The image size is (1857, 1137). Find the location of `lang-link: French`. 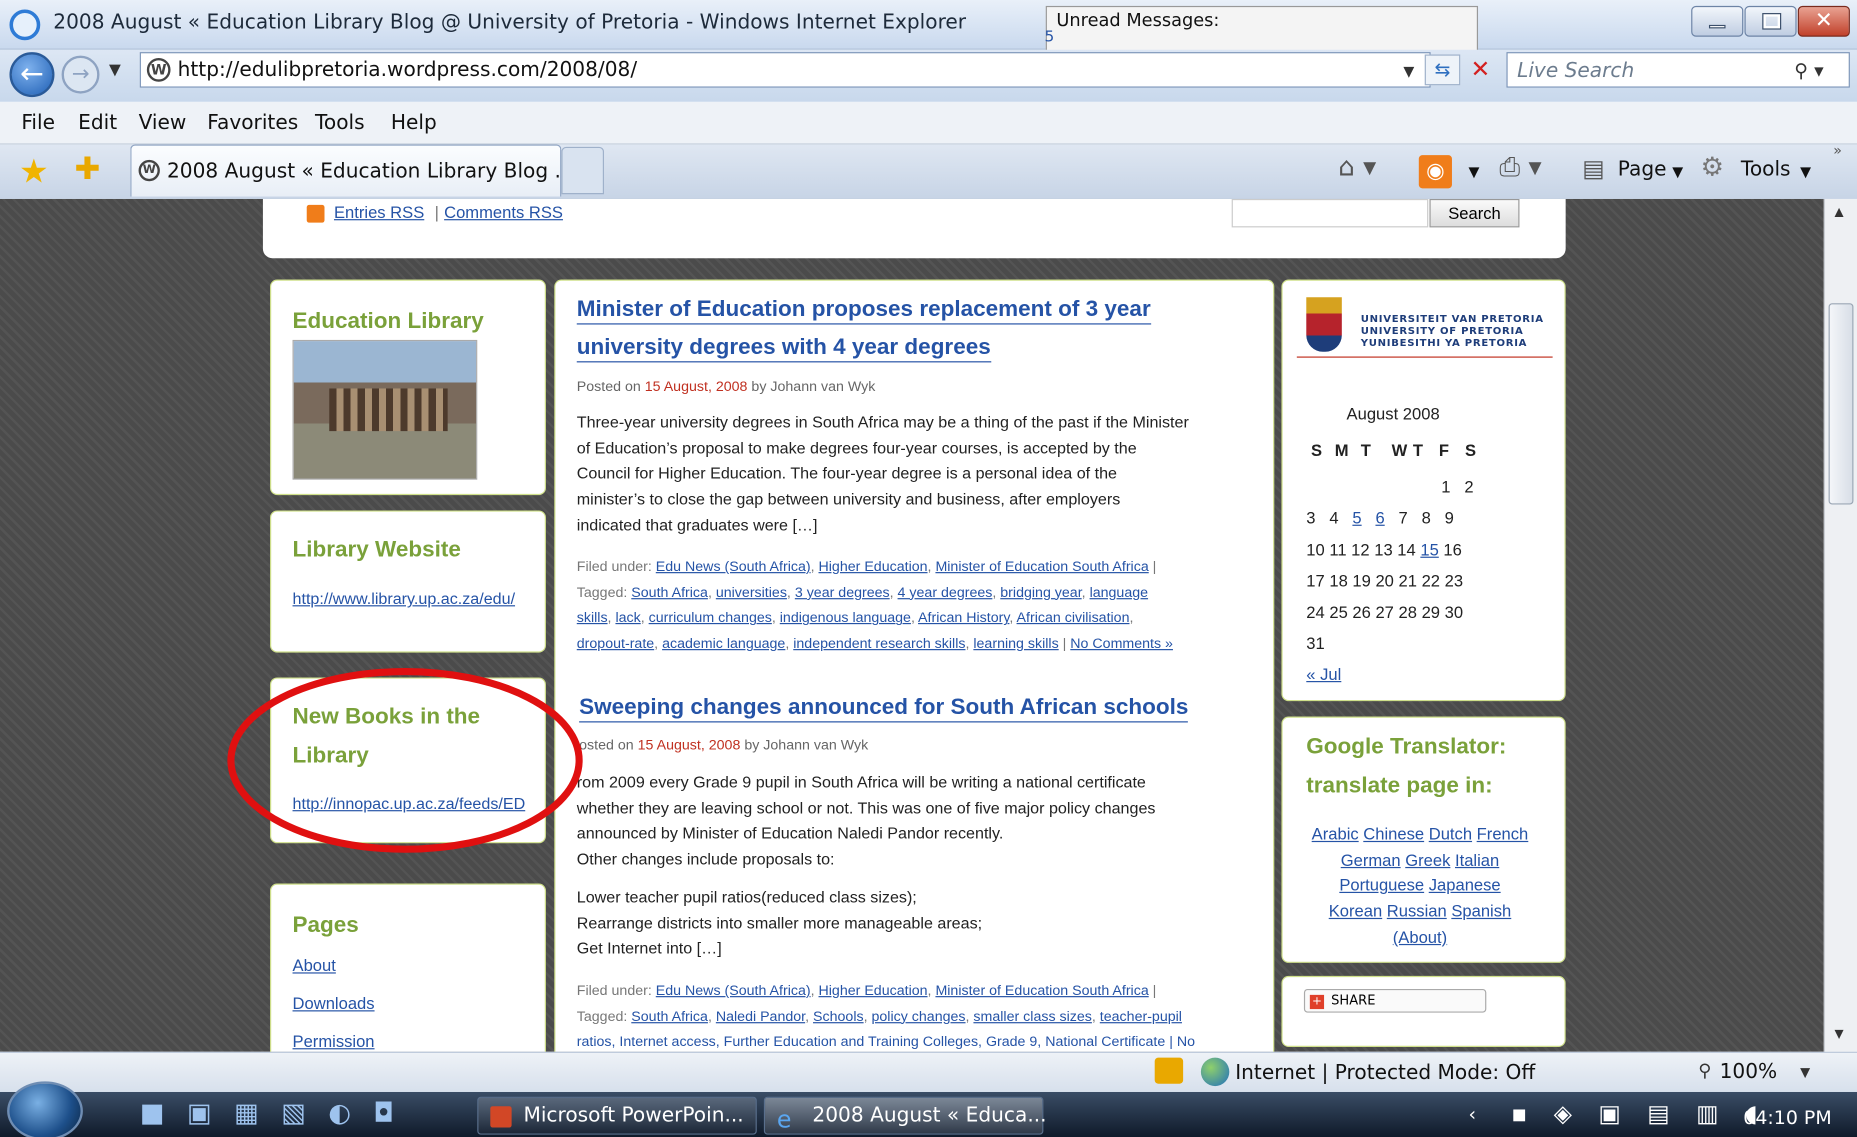

lang-link: French is located at coordinates (1503, 833).